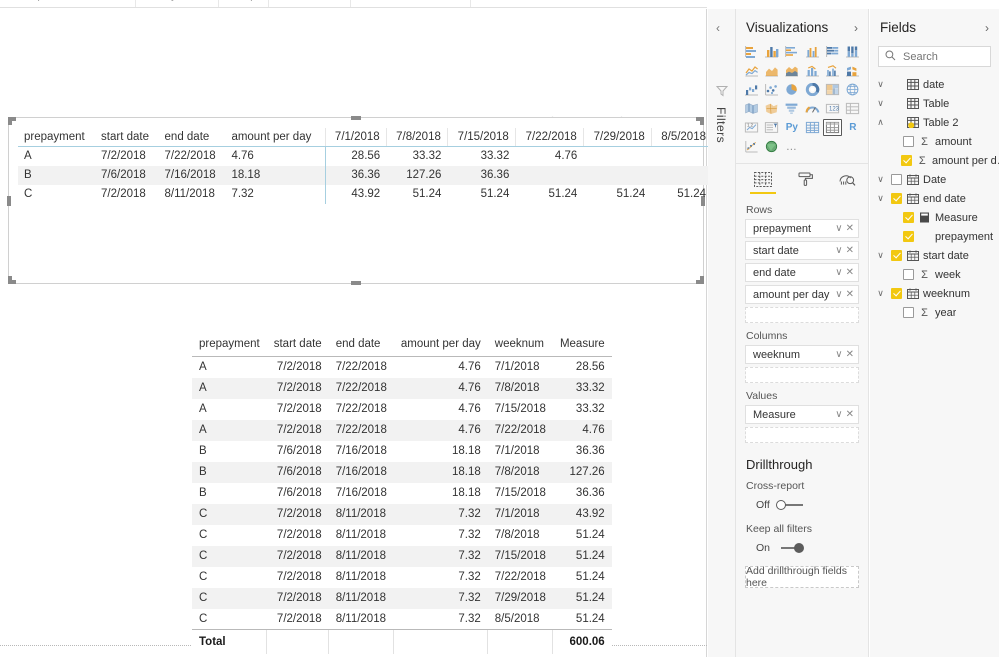  Describe the element at coordinates (617, 137) in the screenshot. I see `matrix-col-header-week-5: 7/29/2018` at that location.